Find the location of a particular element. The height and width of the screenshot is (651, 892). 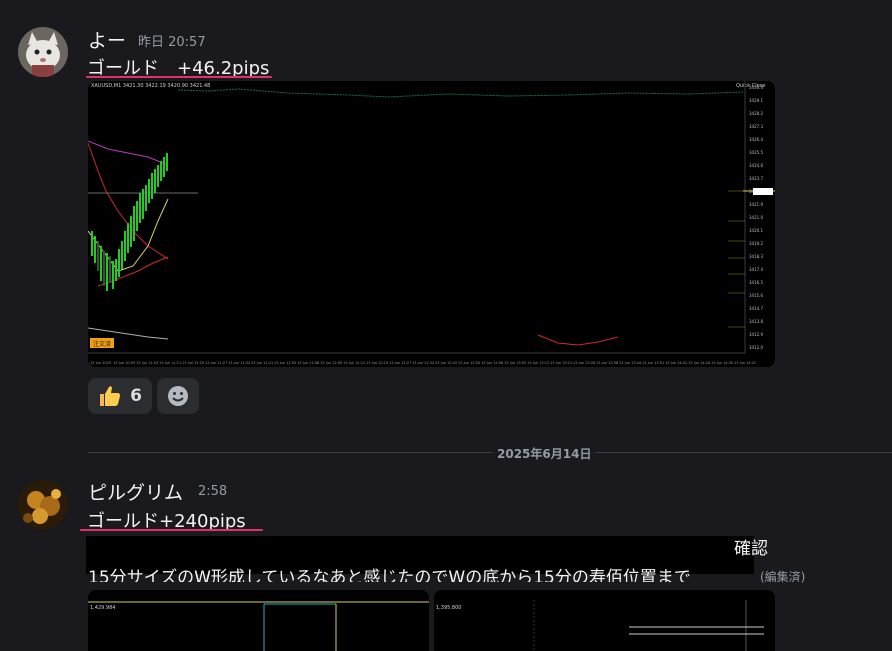

username: ピルグリム is located at coordinates (135, 491).